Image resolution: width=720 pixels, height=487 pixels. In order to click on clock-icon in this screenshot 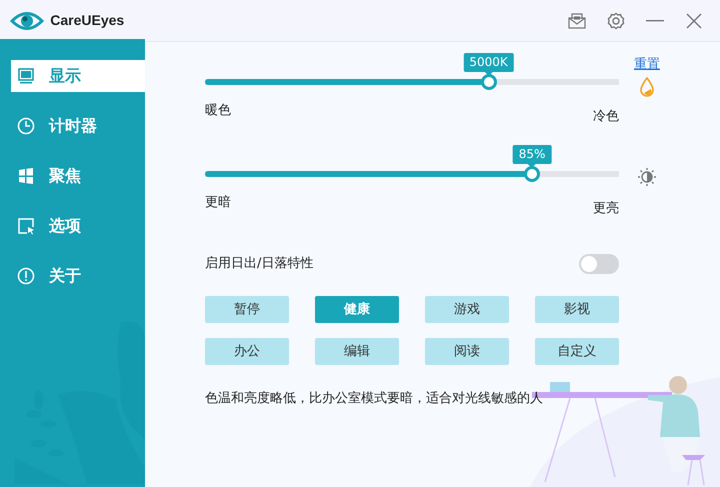, I will do `click(26, 126)`.